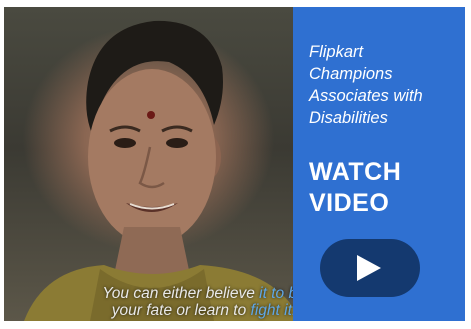  I want to click on play-button, so click(370, 268).